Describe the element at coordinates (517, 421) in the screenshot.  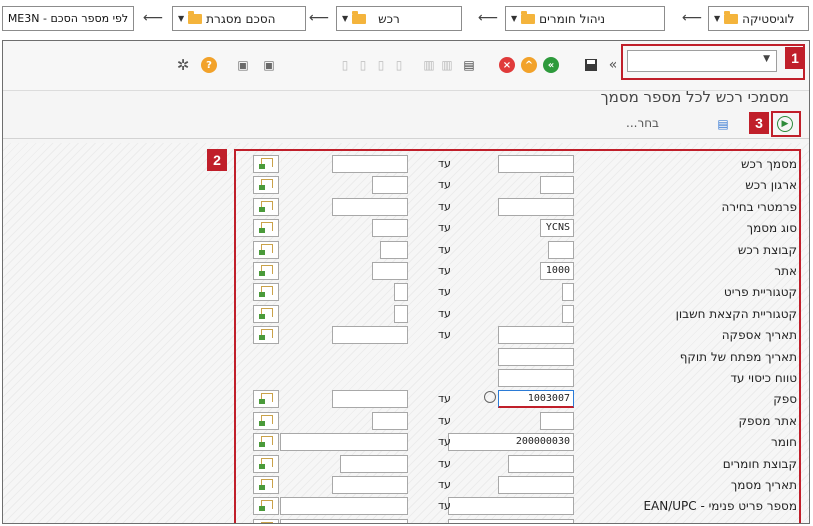
I see `selection-row: אתר מספק עד` at that location.